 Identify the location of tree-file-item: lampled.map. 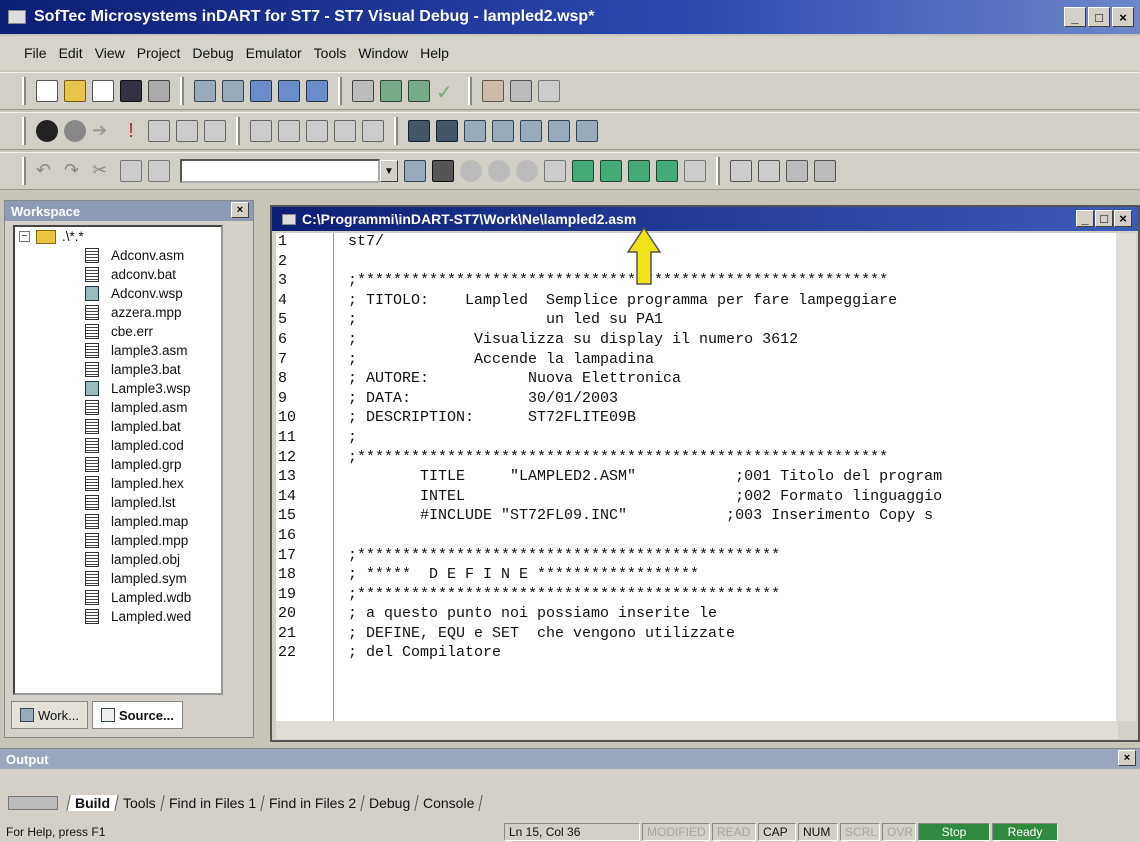
(118, 521).